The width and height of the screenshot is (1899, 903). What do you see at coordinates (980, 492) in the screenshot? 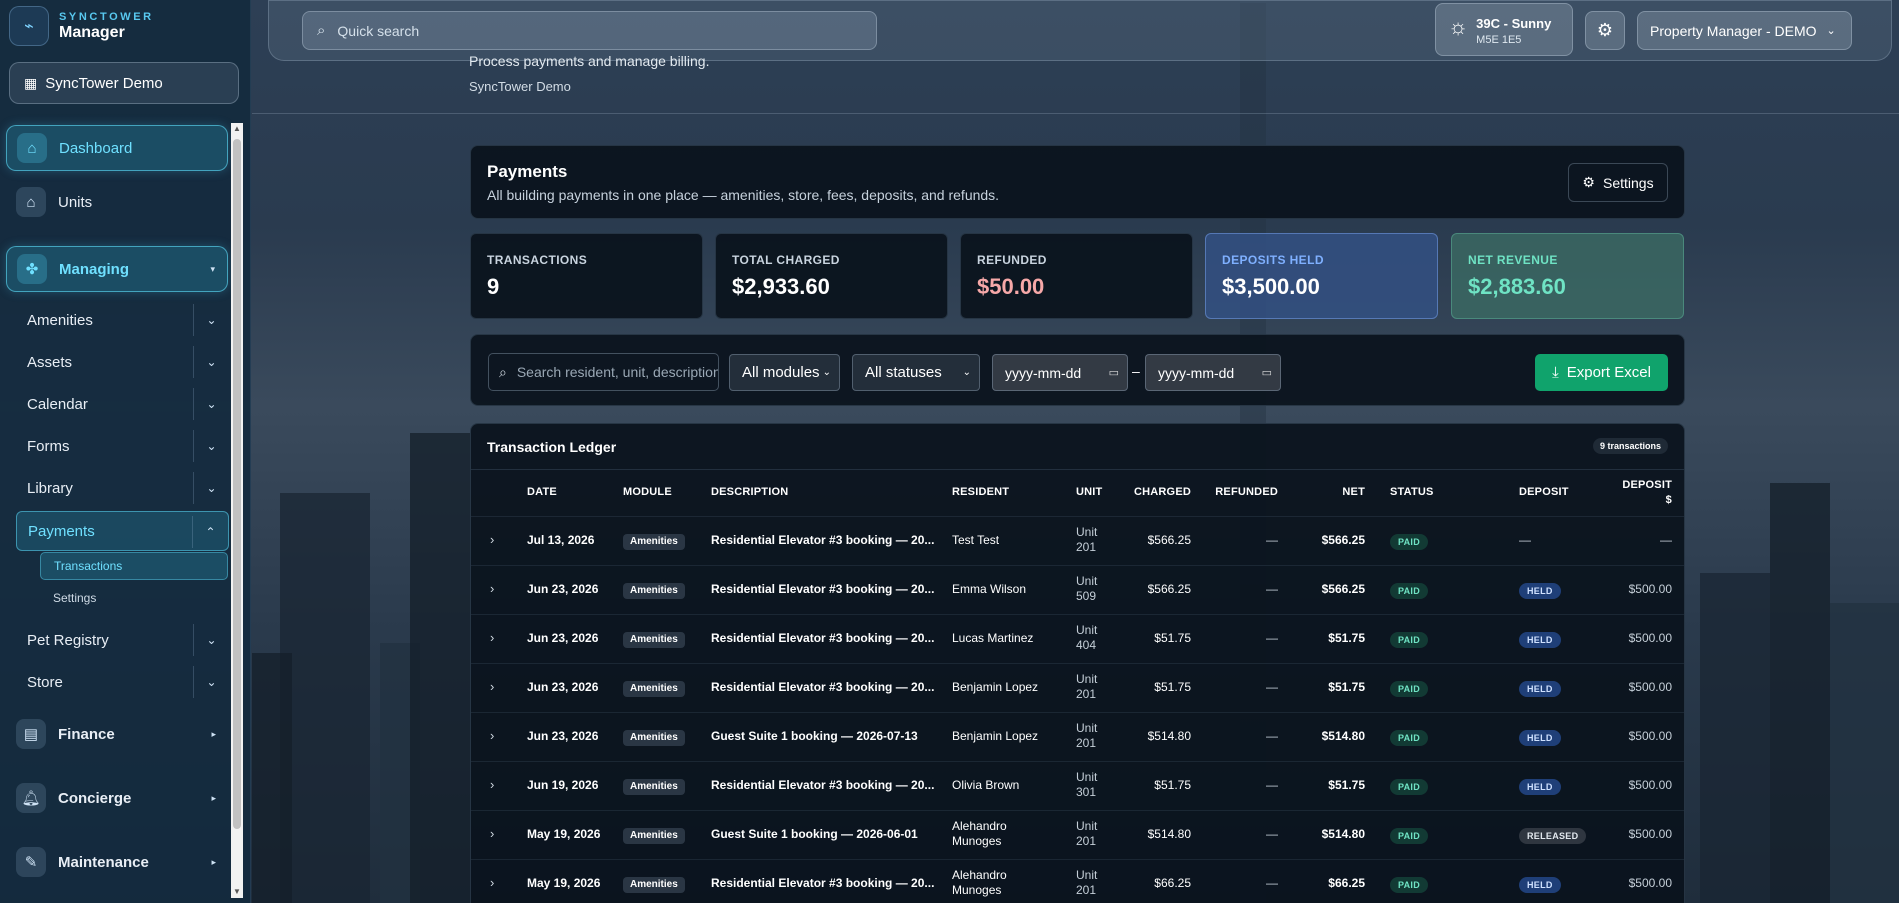
I see `col-resident: RESIDENT` at bounding box center [980, 492].